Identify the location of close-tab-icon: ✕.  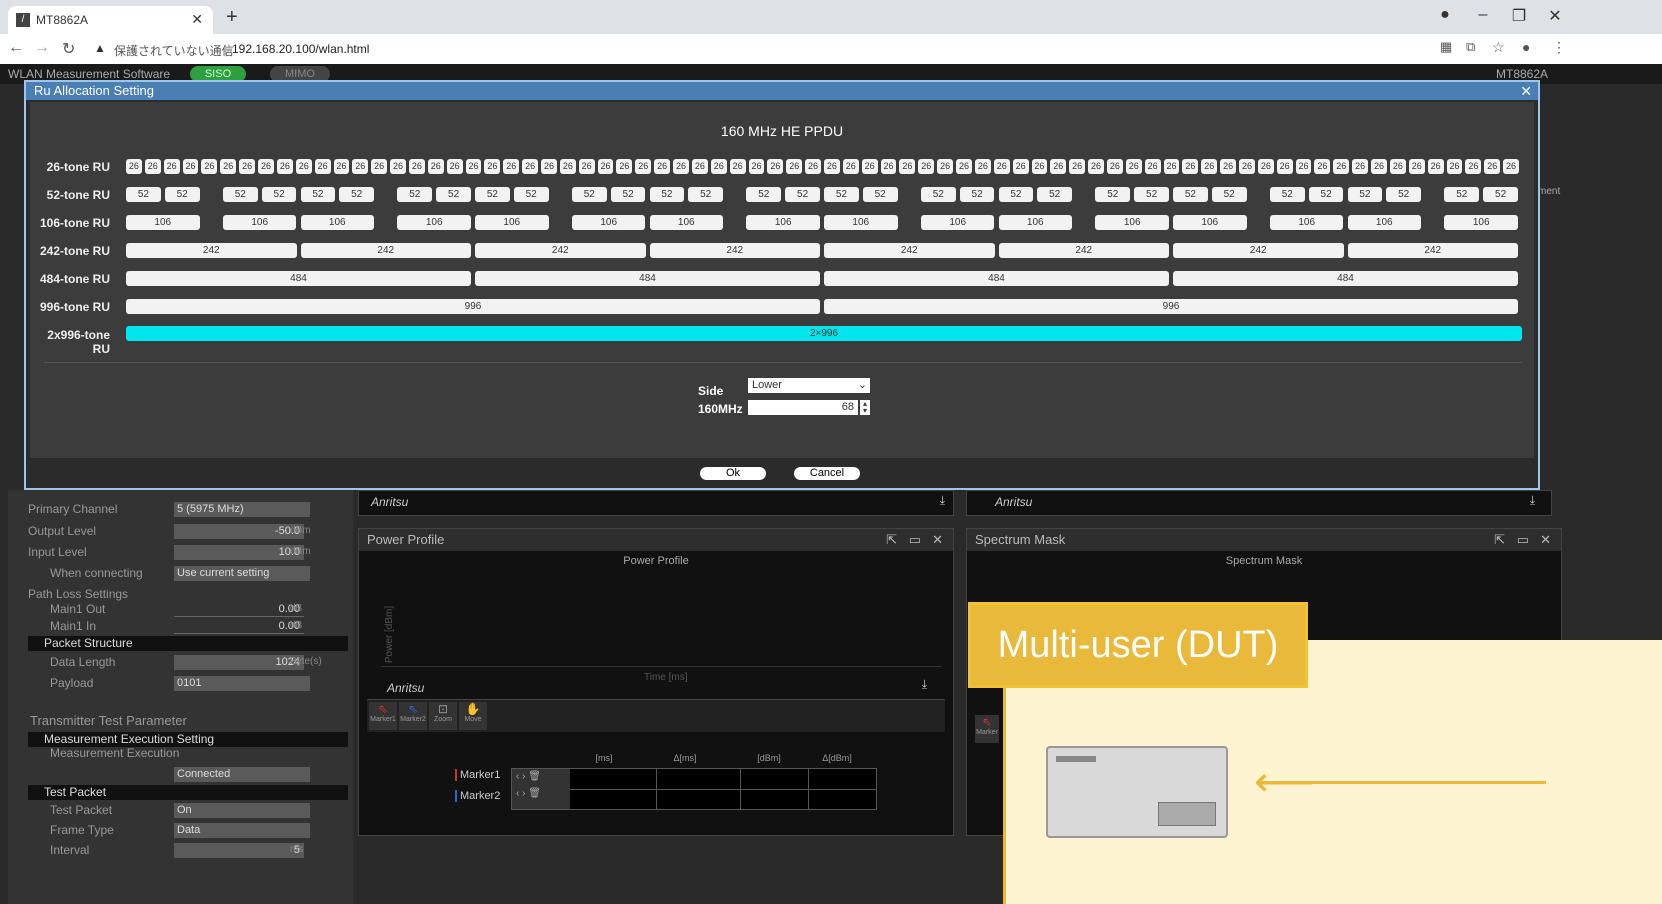
(197, 19).